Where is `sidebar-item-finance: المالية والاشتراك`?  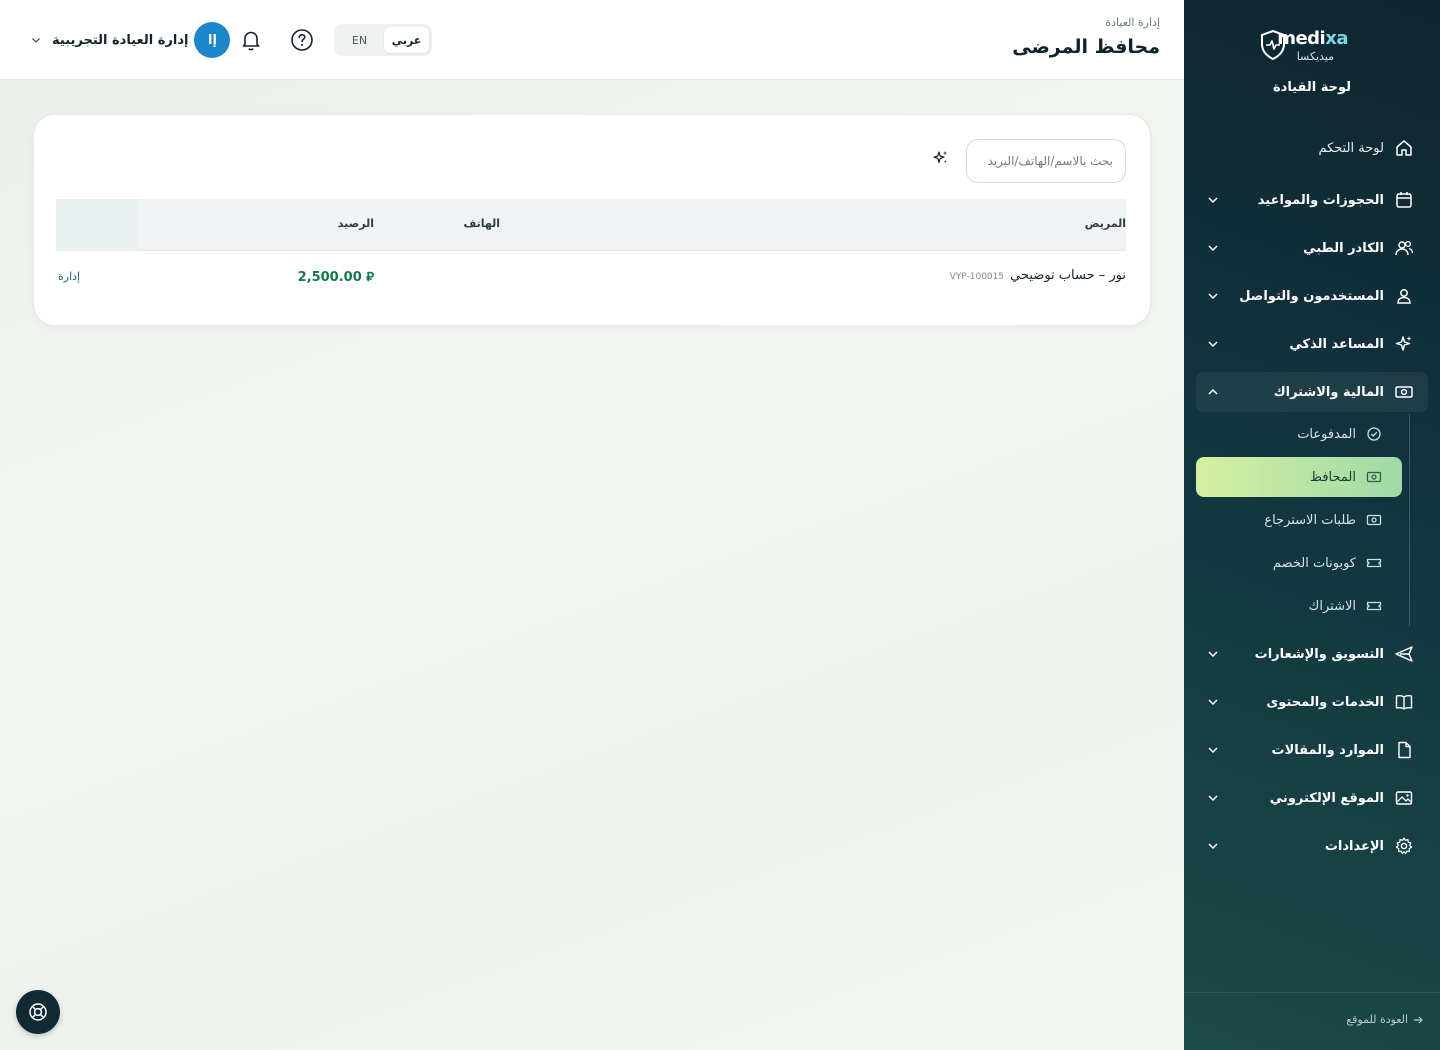 sidebar-item-finance: المالية والاشتراك is located at coordinates (1312, 392).